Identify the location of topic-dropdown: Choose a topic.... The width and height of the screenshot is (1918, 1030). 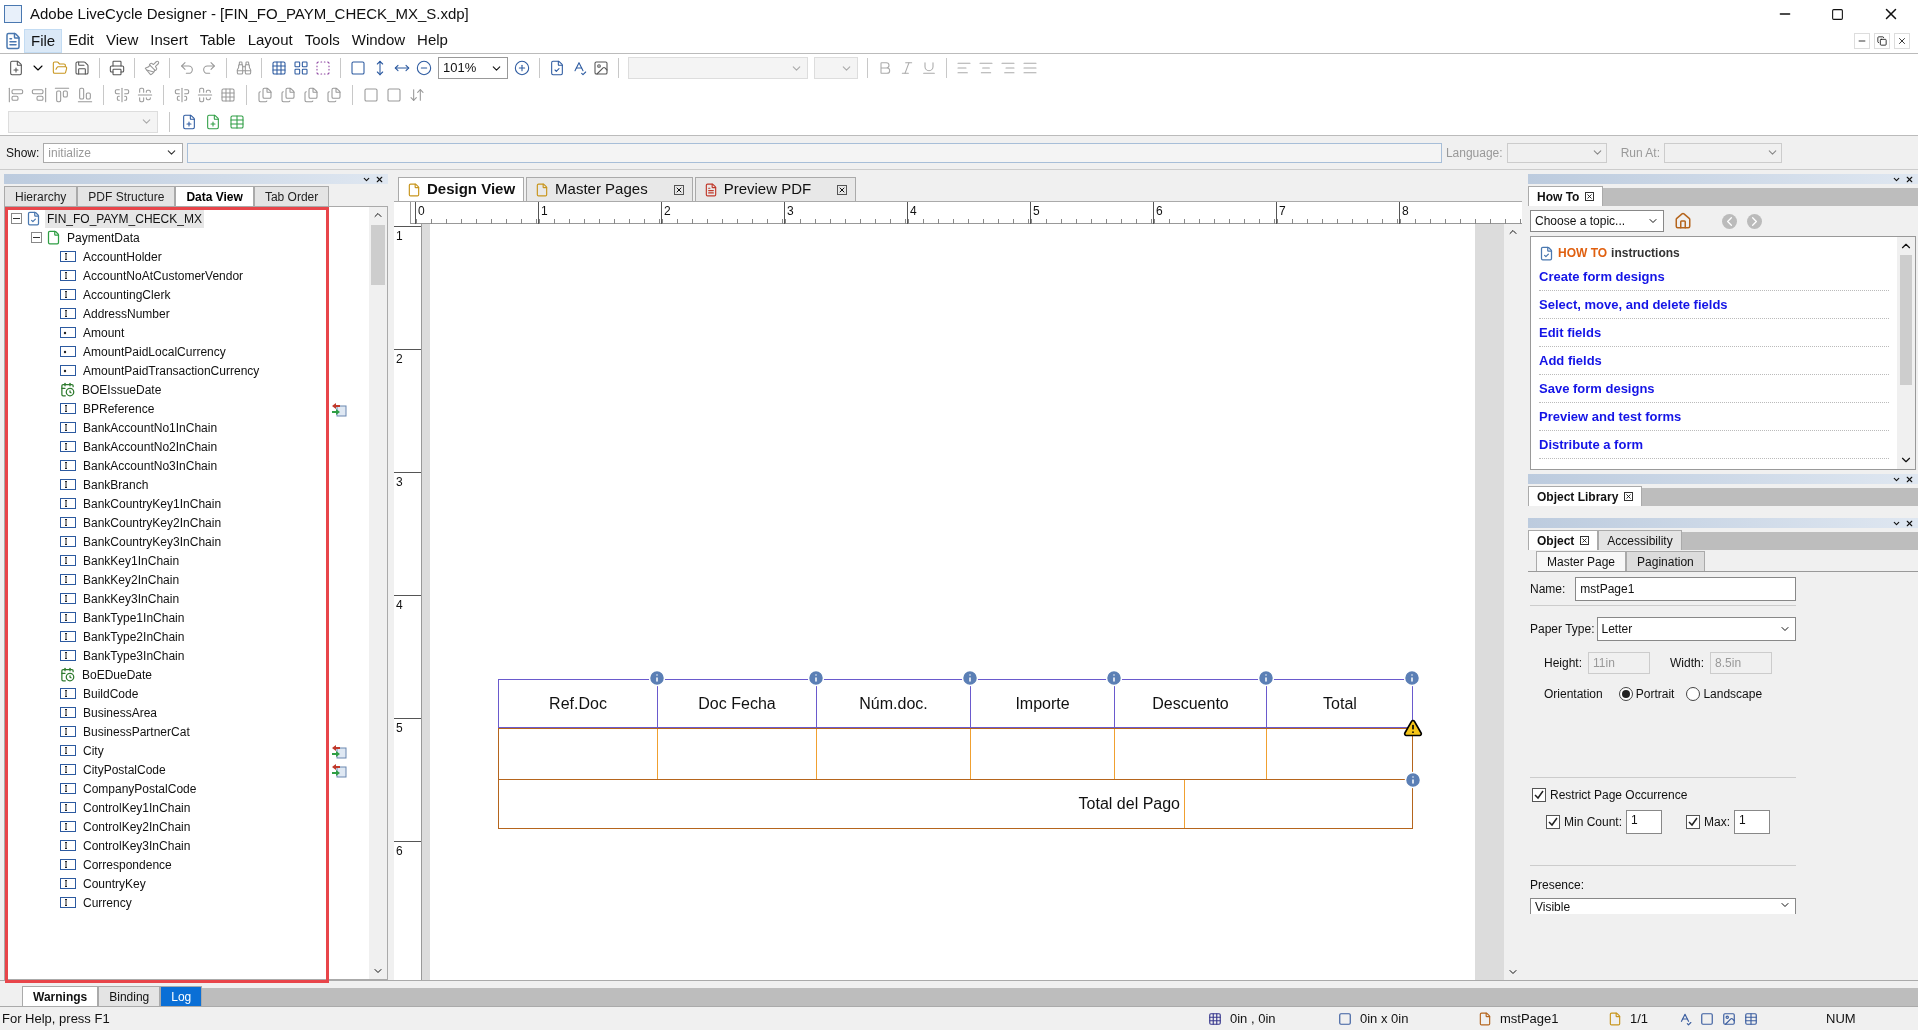
(1597, 221).